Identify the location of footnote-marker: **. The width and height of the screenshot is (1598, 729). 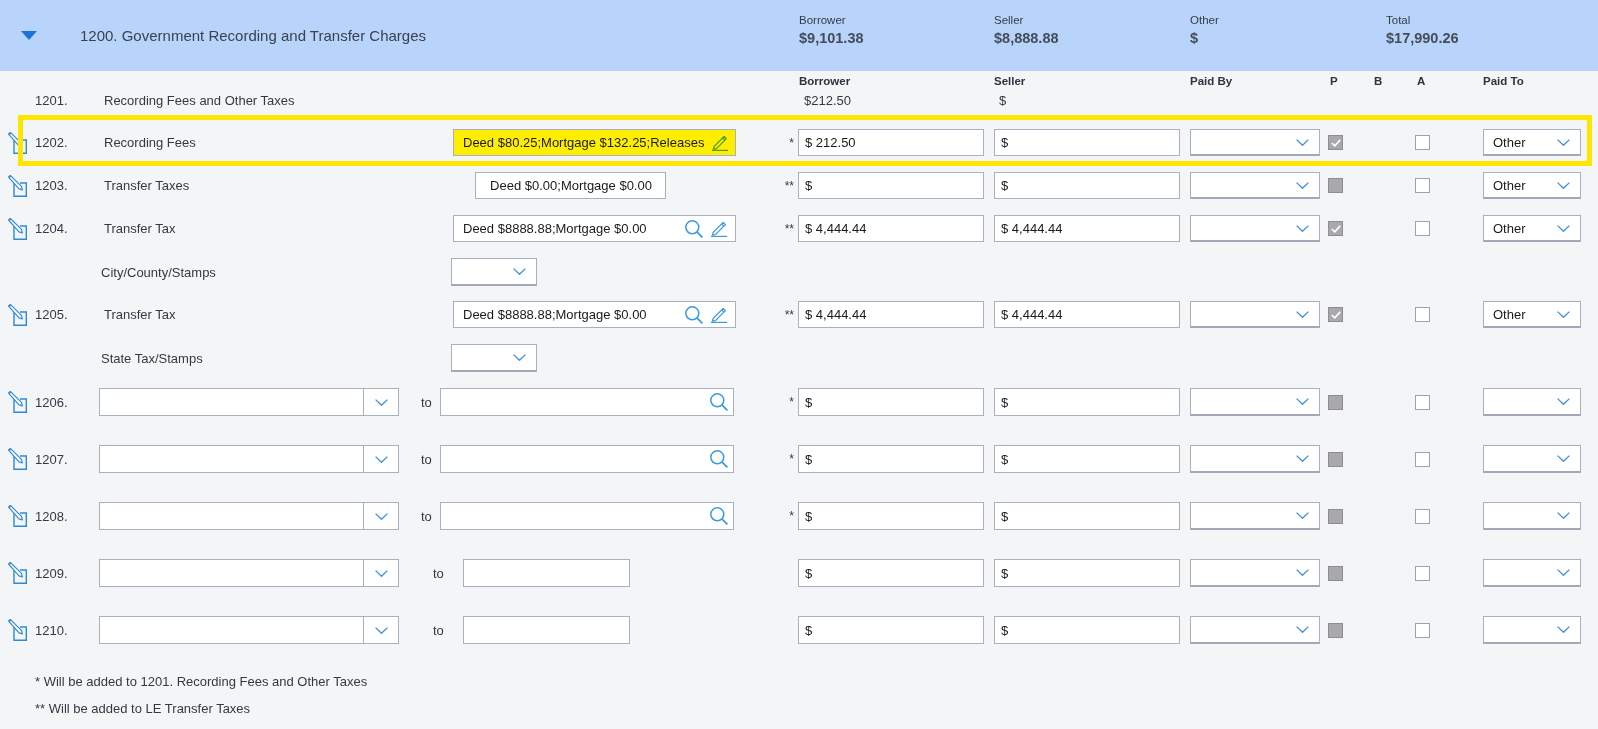
(789, 314).